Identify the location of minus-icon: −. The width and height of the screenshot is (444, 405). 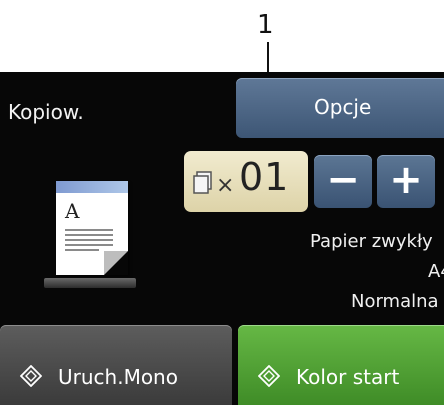
(343, 180).